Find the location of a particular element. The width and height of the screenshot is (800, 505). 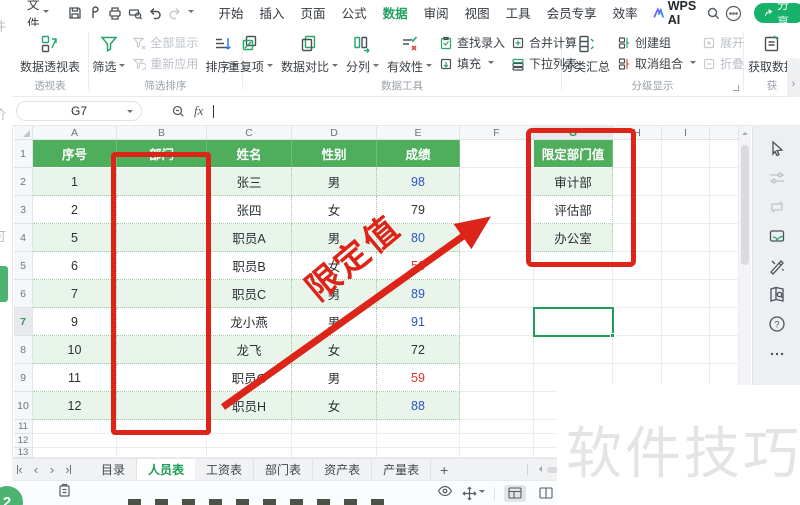

cell-C3: 张四 is located at coordinates (249, 210).